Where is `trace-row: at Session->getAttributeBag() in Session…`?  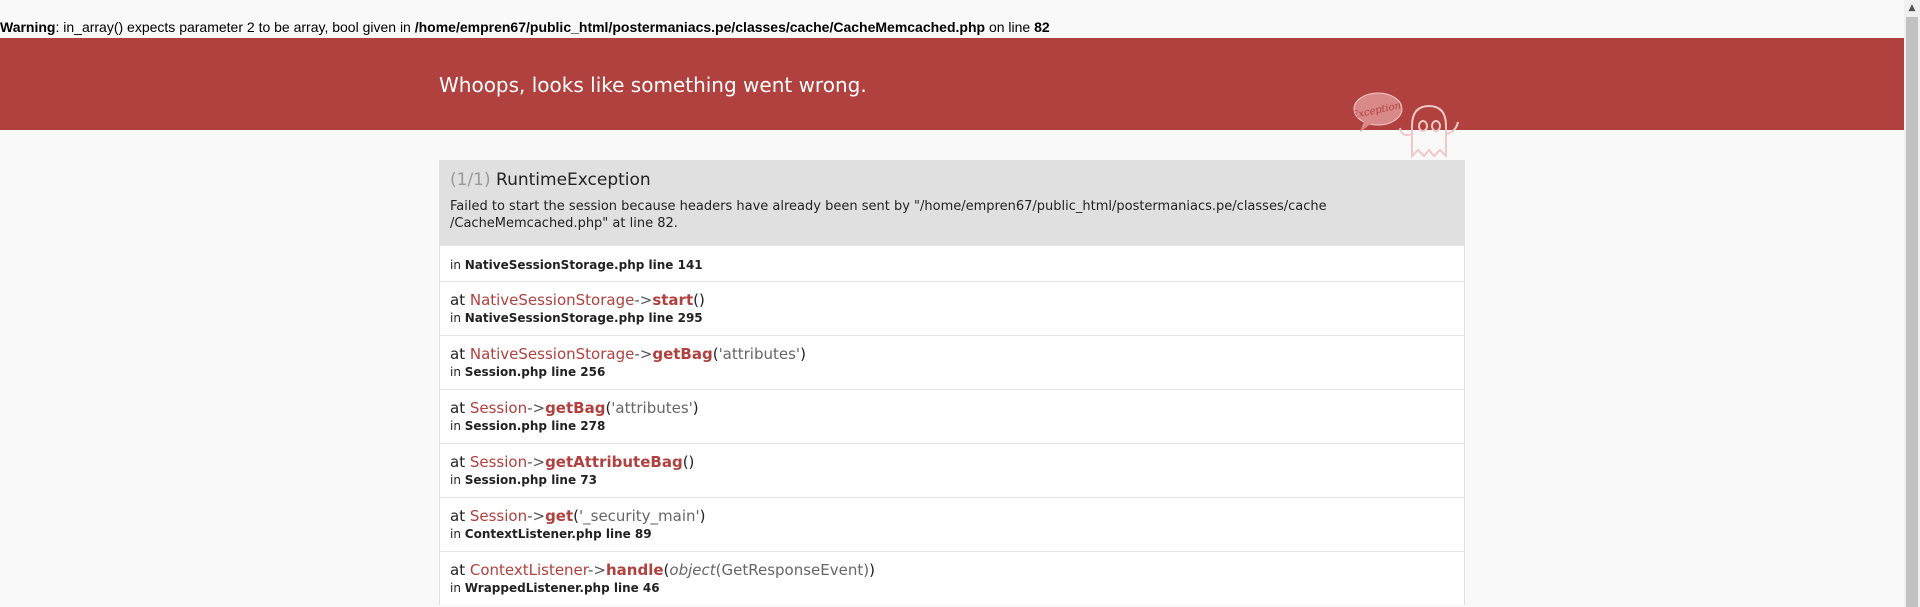
trace-row: at Session->getAttributeBag() in Session… is located at coordinates (952, 470).